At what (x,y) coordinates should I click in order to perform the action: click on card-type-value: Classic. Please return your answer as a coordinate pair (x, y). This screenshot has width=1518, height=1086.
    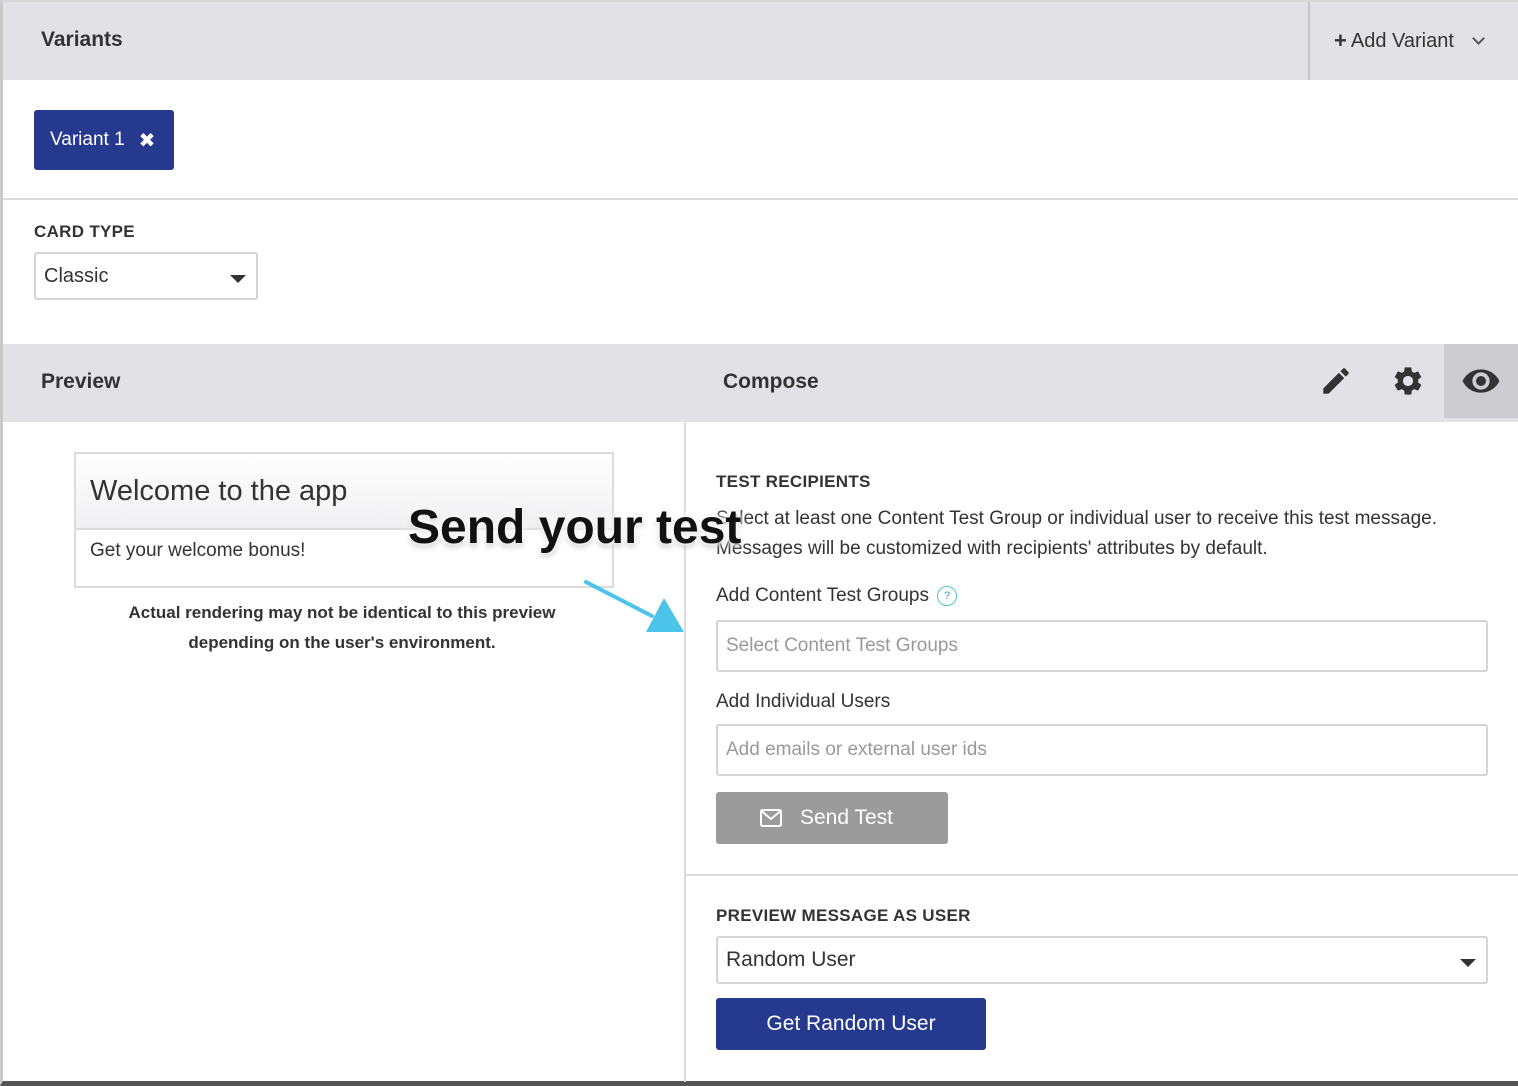
    Looking at the image, I should click on (76, 275).